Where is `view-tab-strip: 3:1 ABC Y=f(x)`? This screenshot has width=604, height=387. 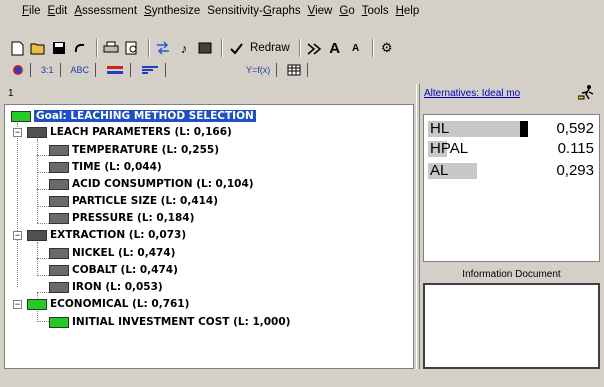
view-tab-strip: 3:1 ABC Y=f(x) is located at coordinates (159, 69).